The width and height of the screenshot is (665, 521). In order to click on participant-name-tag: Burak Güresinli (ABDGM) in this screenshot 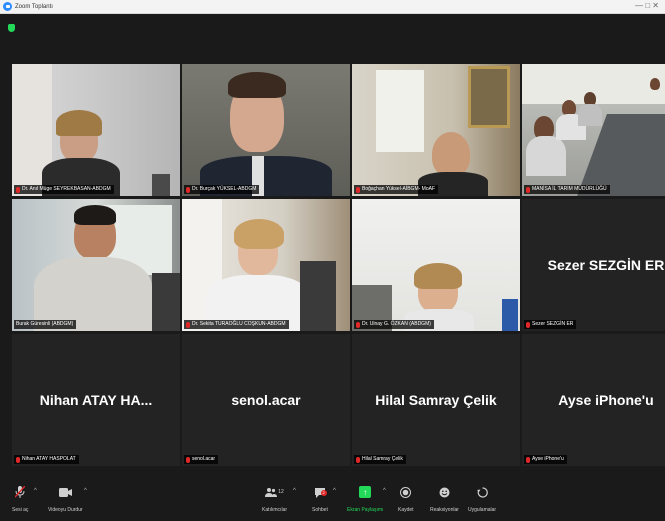, I will do `click(45, 324)`.